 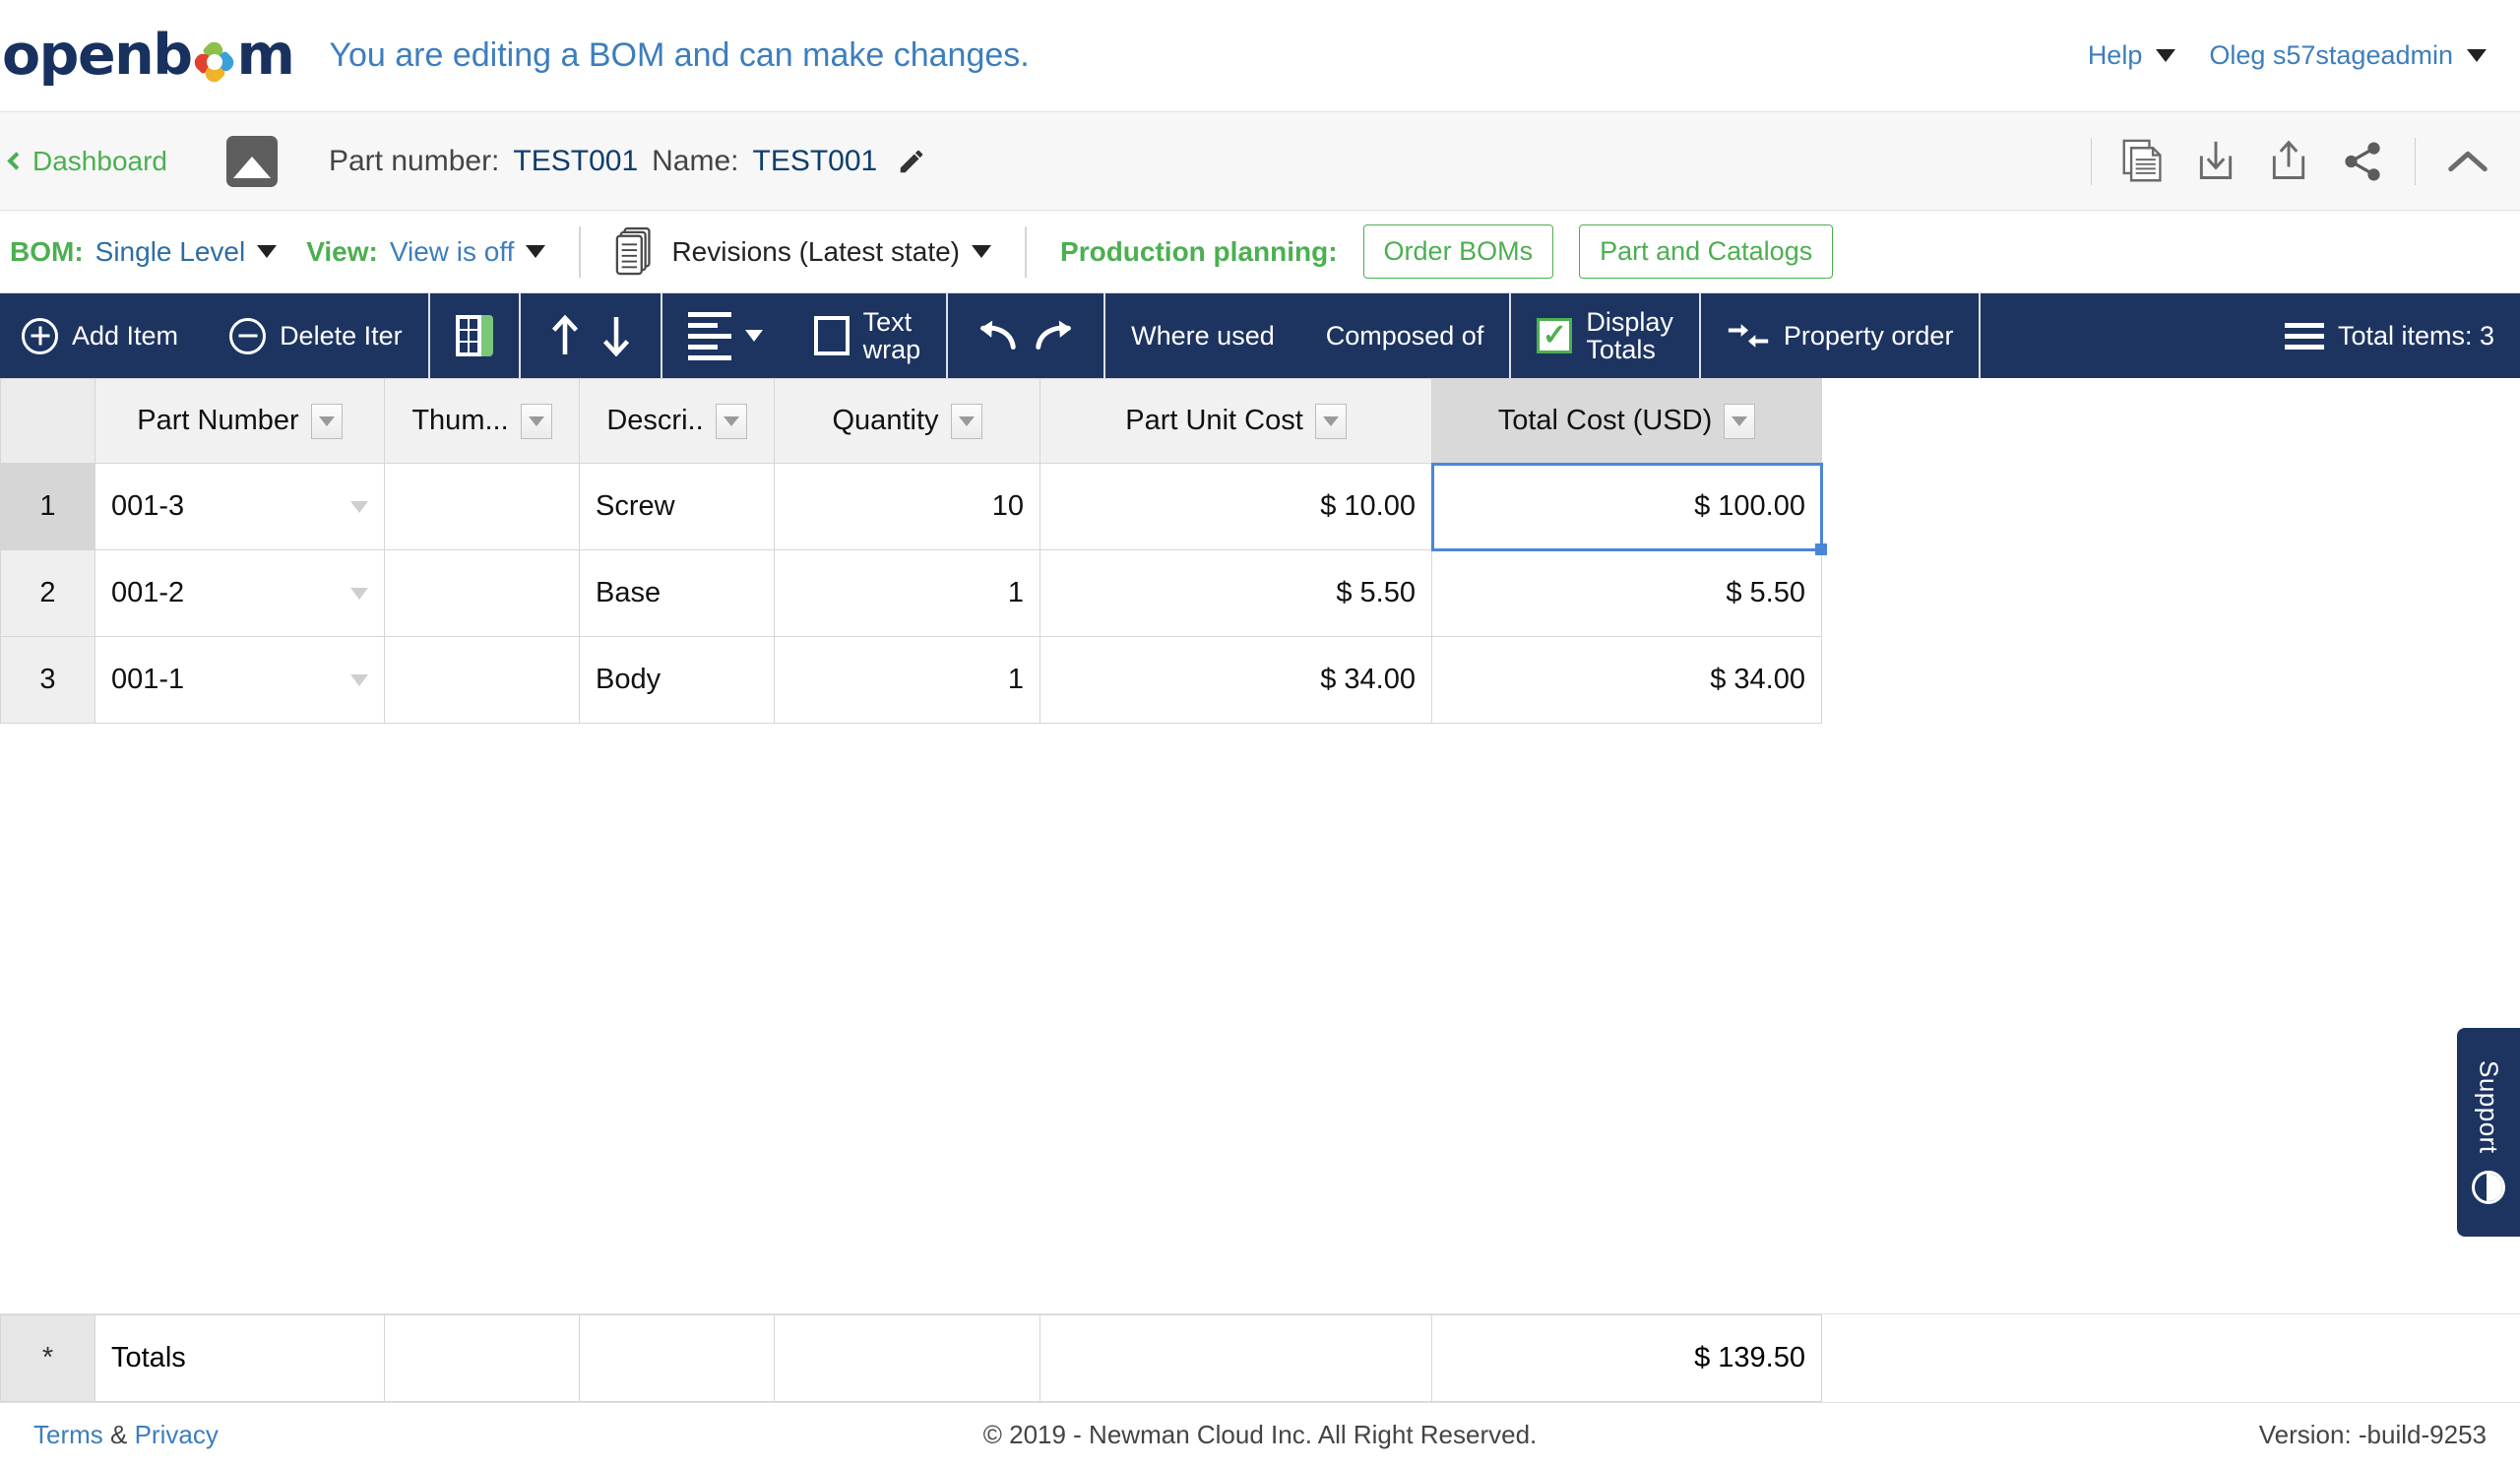 What do you see at coordinates (1055, 335) in the screenshot?
I see `redo-icon` at bounding box center [1055, 335].